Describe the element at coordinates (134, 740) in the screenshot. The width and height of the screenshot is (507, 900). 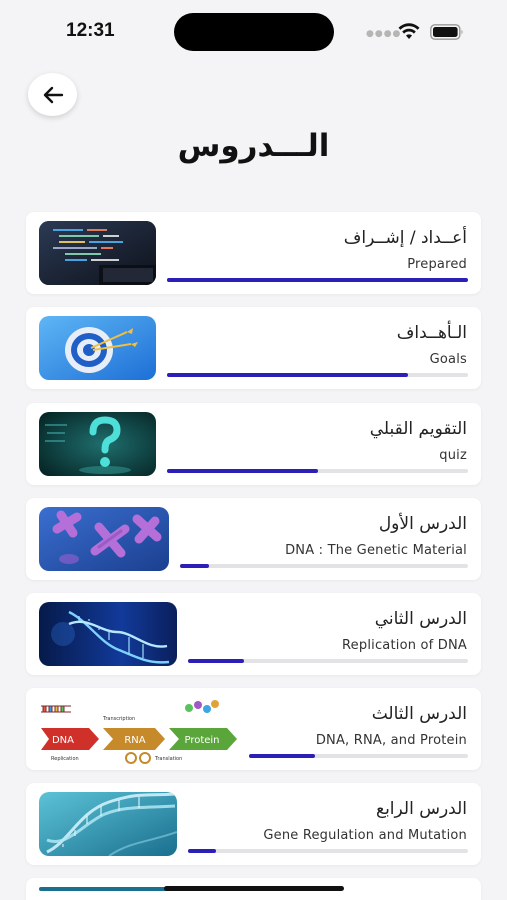
I see `rna-label: RNA` at that location.